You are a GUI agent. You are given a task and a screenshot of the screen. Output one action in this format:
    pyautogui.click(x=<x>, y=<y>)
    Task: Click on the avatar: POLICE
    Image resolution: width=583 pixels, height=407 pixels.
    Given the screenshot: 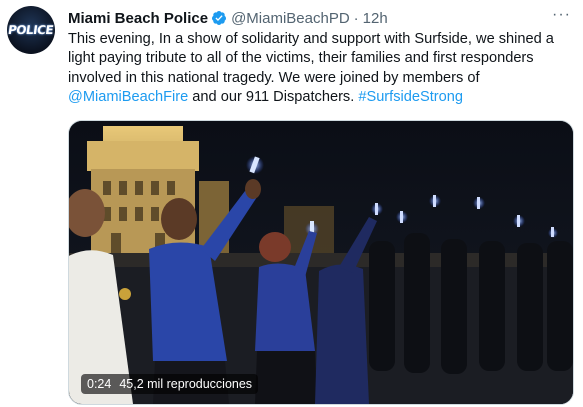 What is the action you would take?
    pyautogui.click(x=31, y=30)
    